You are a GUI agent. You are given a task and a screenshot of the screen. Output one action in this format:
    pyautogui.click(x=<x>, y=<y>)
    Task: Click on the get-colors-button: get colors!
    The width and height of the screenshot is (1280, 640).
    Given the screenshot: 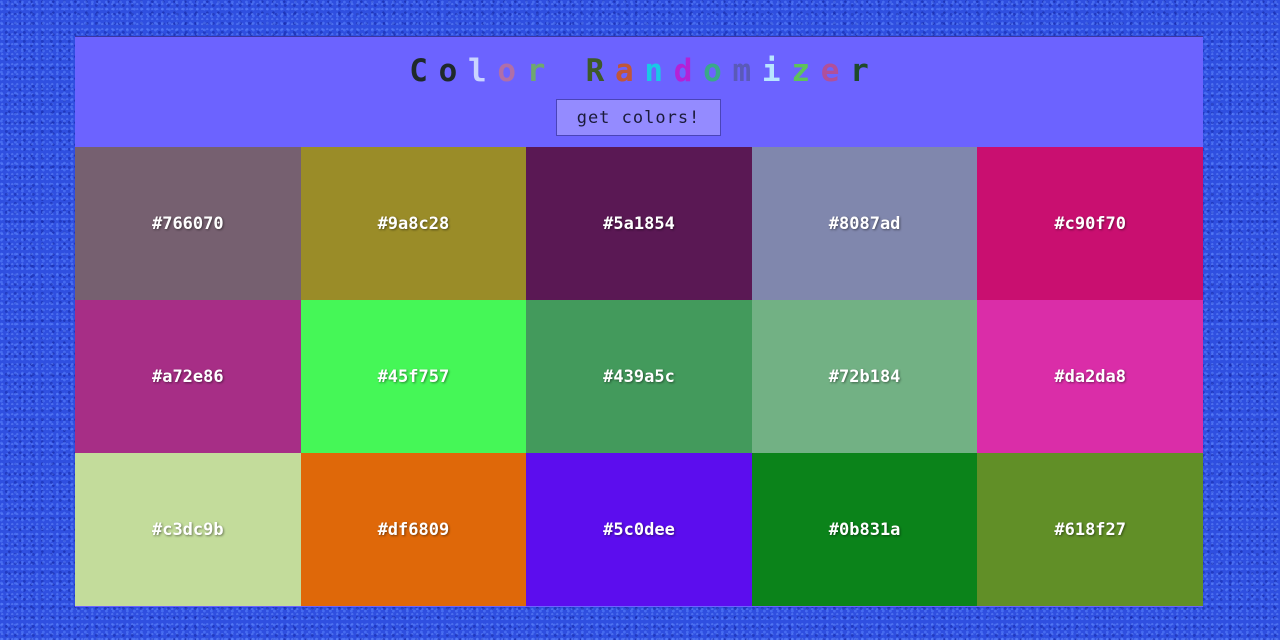 What is the action you would take?
    pyautogui.click(x=638, y=117)
    